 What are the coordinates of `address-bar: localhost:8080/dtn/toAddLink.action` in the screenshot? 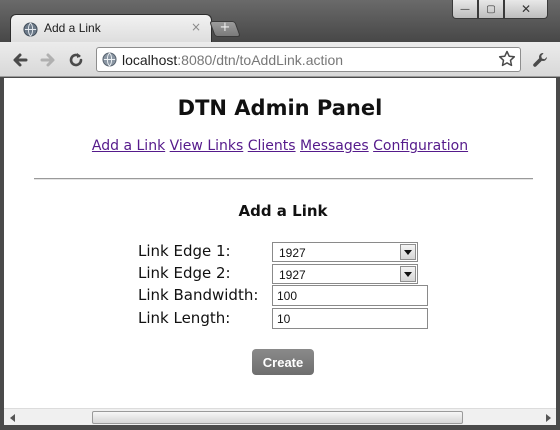 It's located at (308, 59).